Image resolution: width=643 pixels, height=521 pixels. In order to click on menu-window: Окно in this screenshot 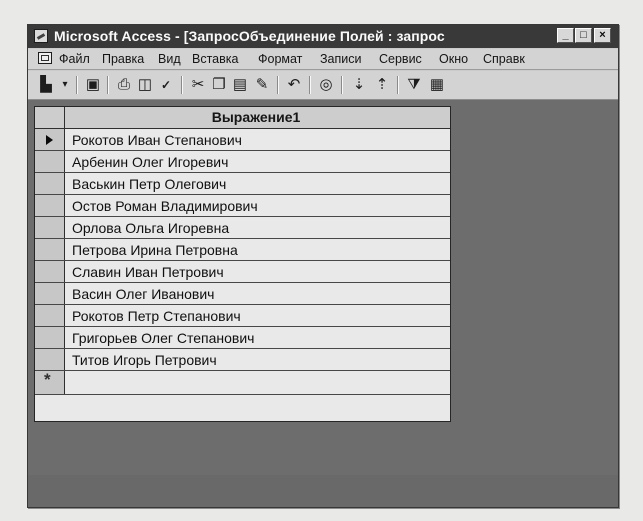, I will do `click(453, 59)`.